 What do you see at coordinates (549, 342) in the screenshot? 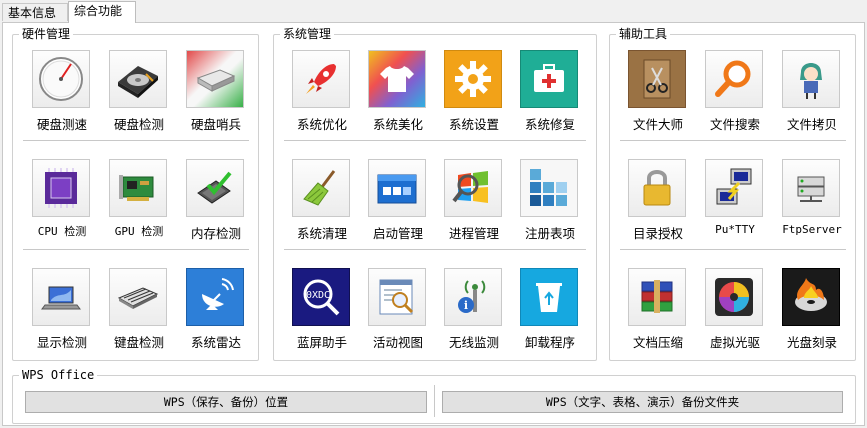
I see `tile-label: 卸载程序` at bounding box center [549, 342].